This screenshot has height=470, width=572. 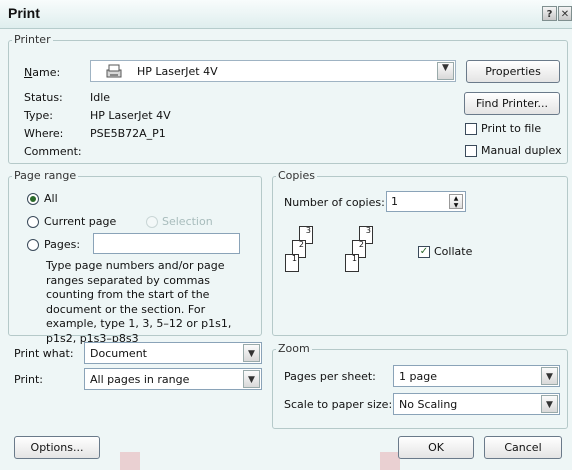 What do you see at coordinates (152, 222) in the screenshot?
I see `selection-radio` at bounding box center [152, 222].